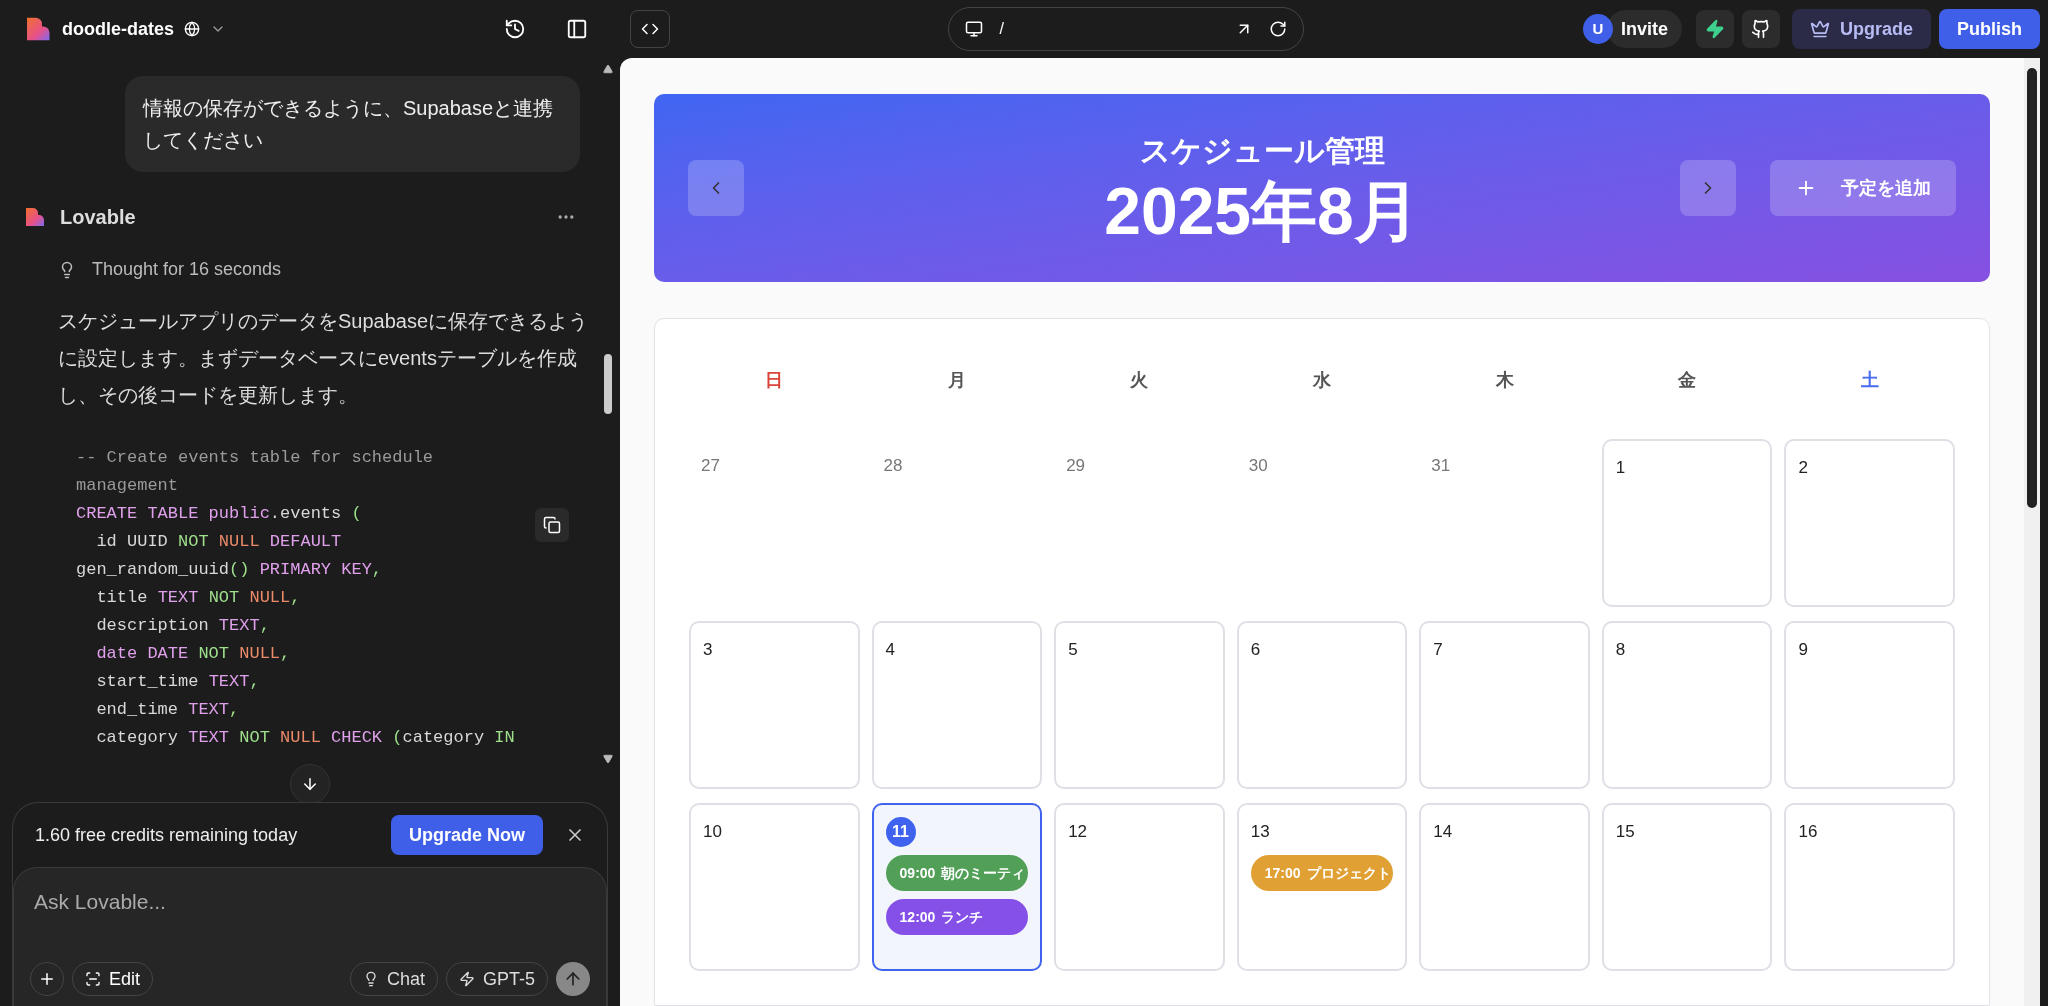  What do you see at coordinates (774, 887) in the screenshot?
I see `day-cell: 10` at bounding box center [774, 887].